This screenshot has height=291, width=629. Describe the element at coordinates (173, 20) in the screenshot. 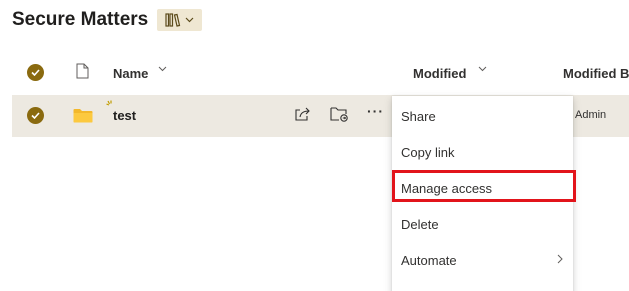

I see `library-books-icon` at that location.